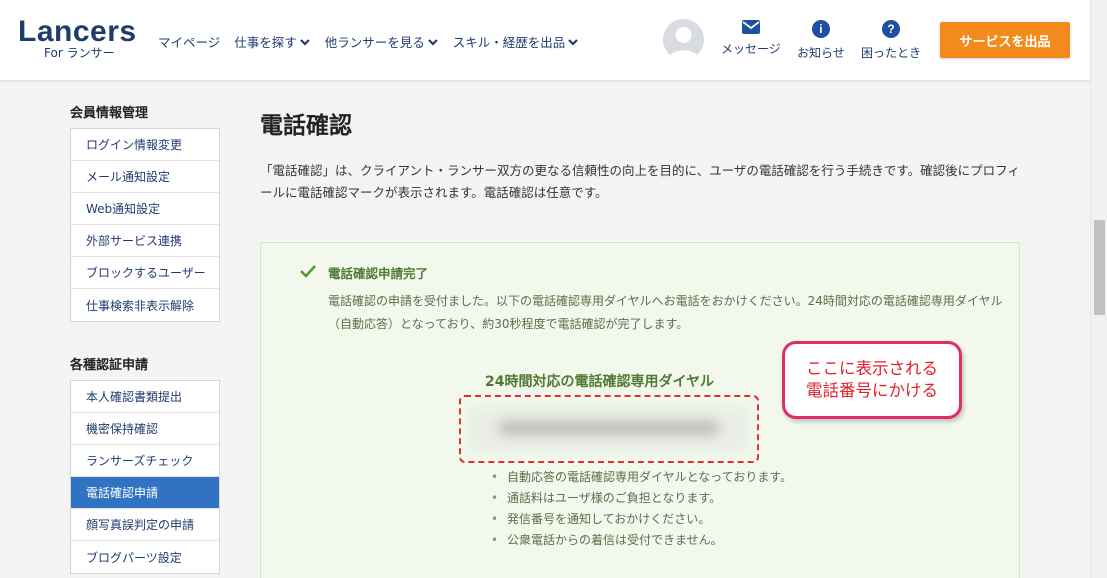  What do you see at coordinates (265, 42) in the screenshot?
I see `nav-find-jobs-label: 仕事を探す` at bounding box center [265, 42].